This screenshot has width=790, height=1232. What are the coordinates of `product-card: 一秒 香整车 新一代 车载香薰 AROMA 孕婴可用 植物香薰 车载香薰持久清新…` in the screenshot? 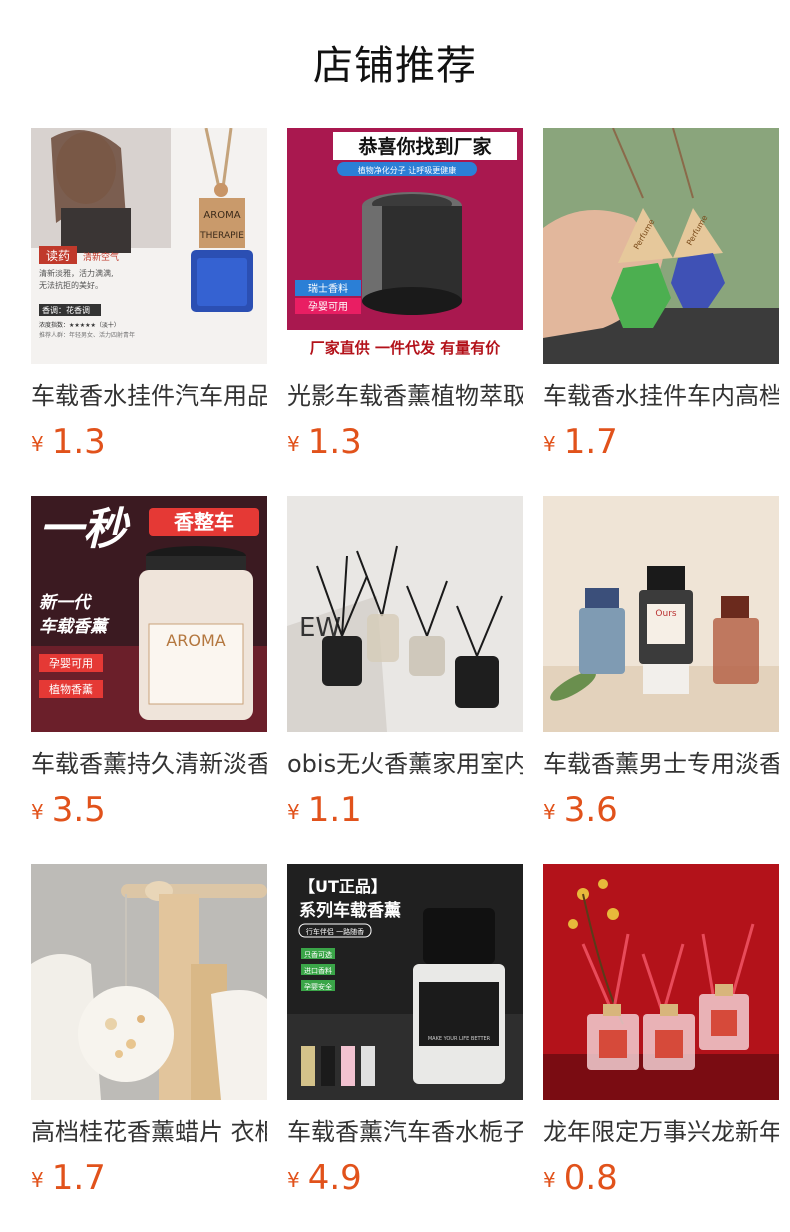 It's located at (149, 664).